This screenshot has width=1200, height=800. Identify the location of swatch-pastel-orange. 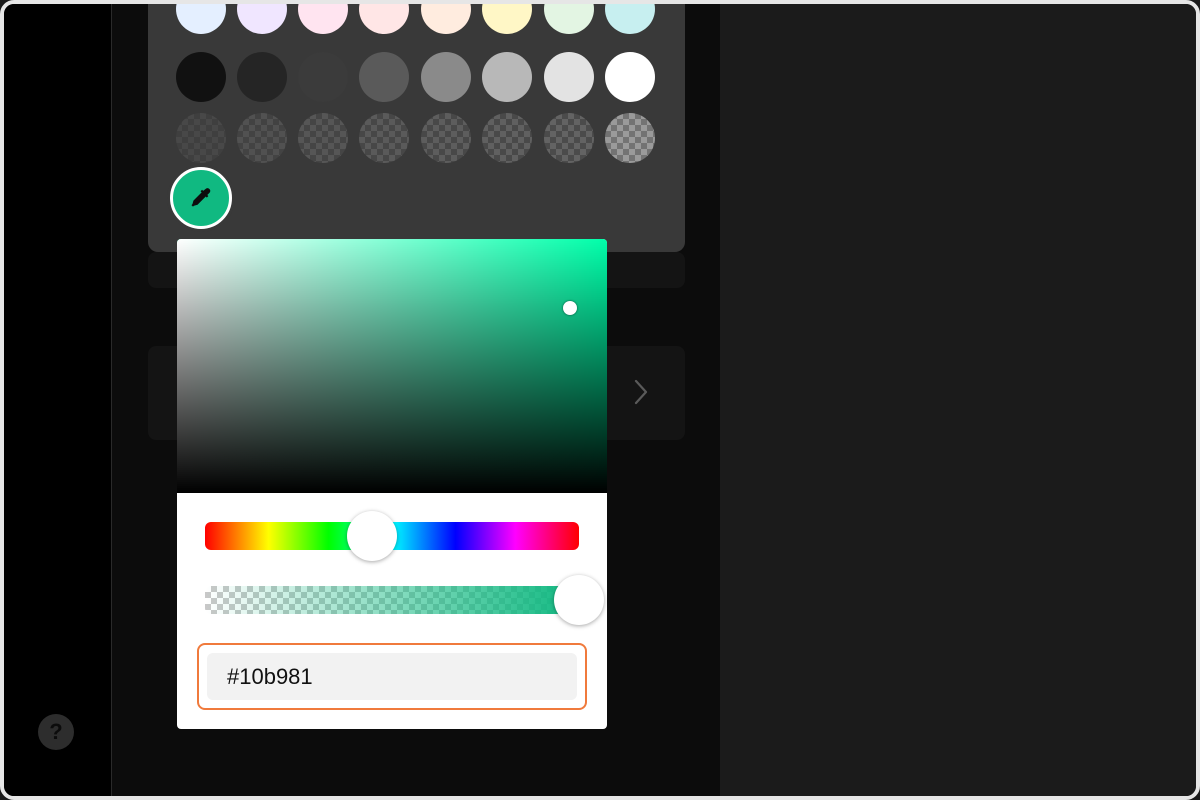
(446, 19).